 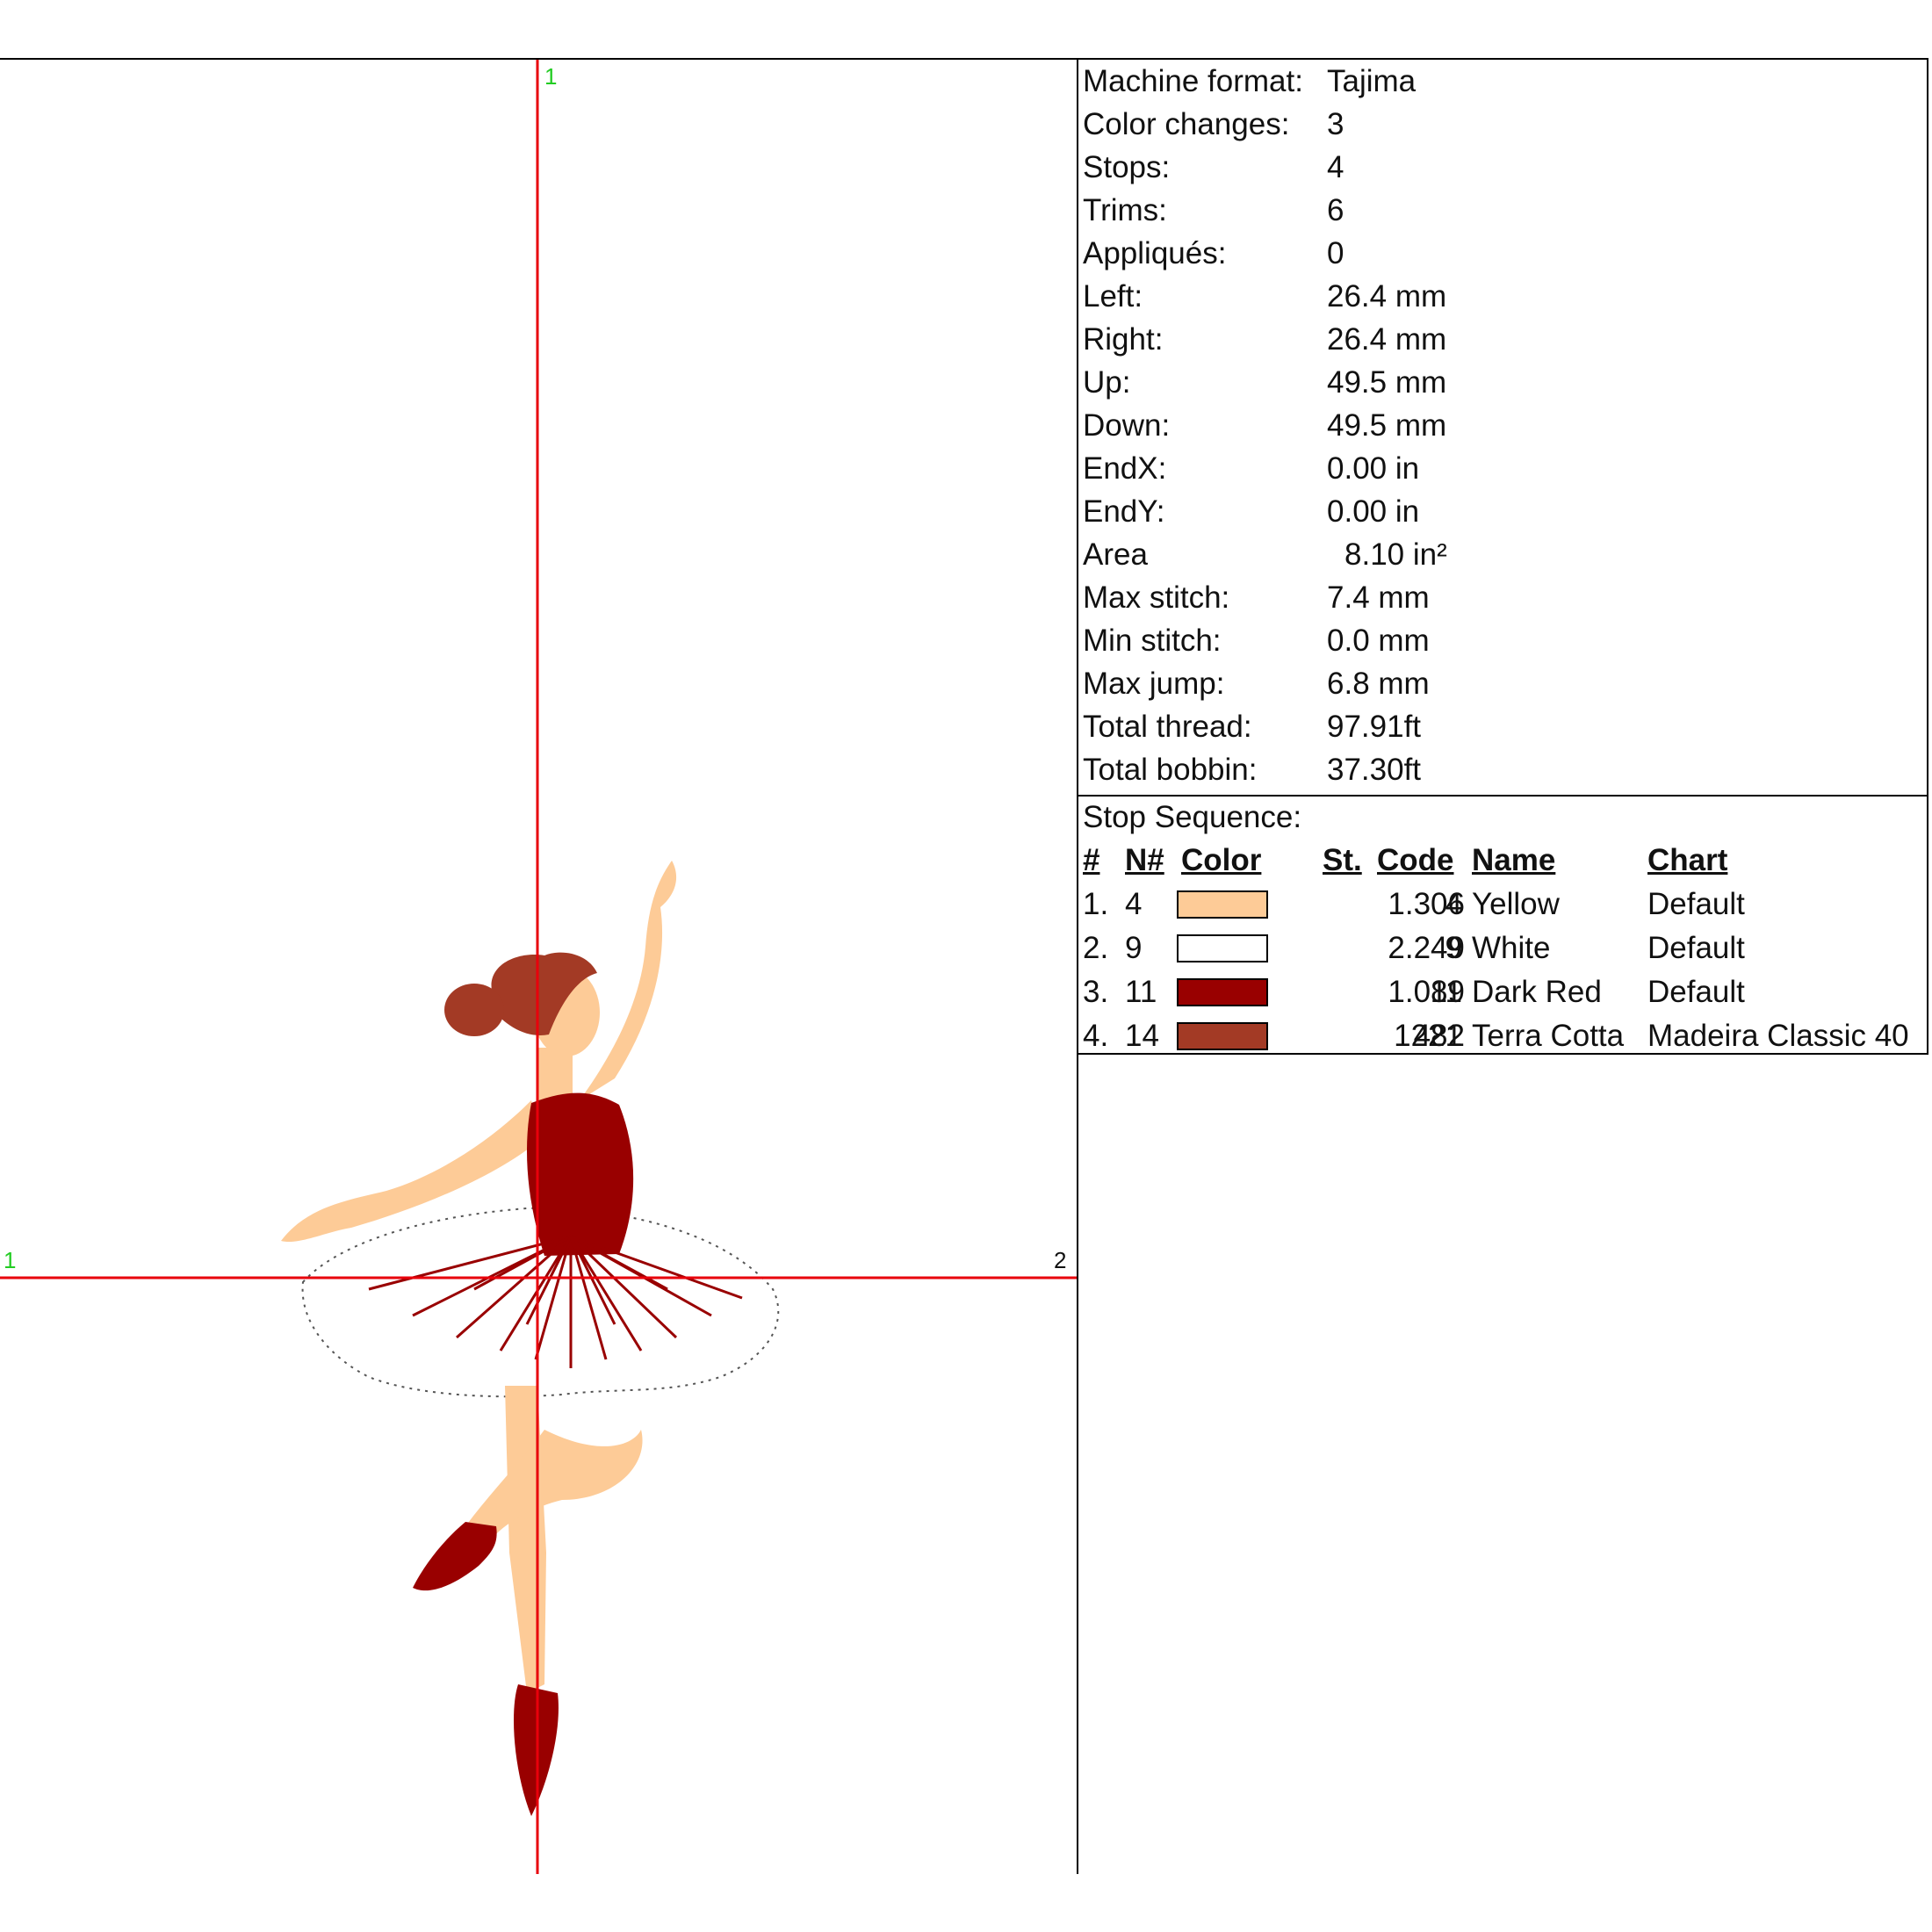 I want to click on stat-value: 97.91ft, so click(x=1374, y=727).